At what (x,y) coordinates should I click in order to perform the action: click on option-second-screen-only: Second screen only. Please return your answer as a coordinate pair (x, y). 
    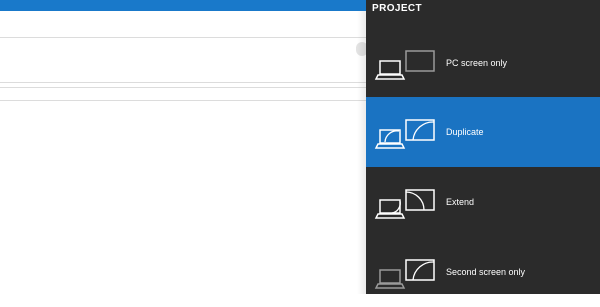
    Looking at the image, I should click on (483, 272).